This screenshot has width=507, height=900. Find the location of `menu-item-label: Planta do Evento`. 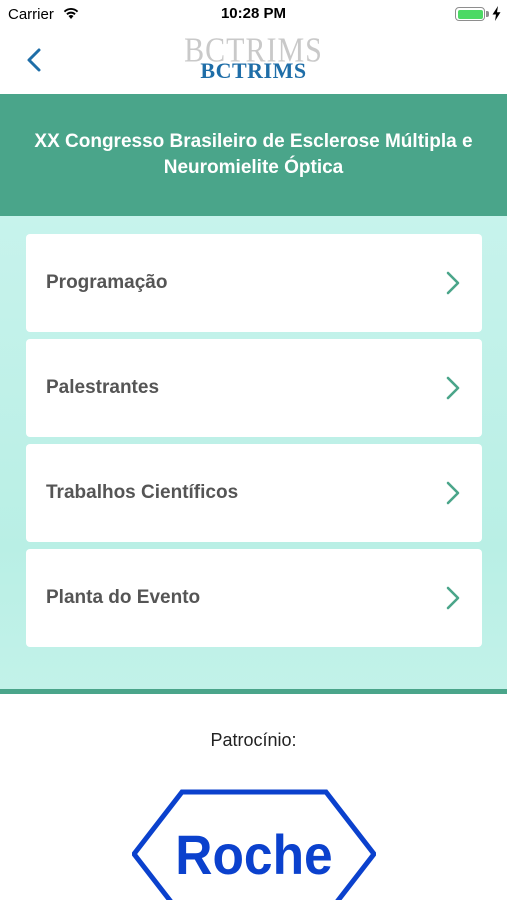

menu-item-label: Planta do Evento is located at coordinates (123, 597).